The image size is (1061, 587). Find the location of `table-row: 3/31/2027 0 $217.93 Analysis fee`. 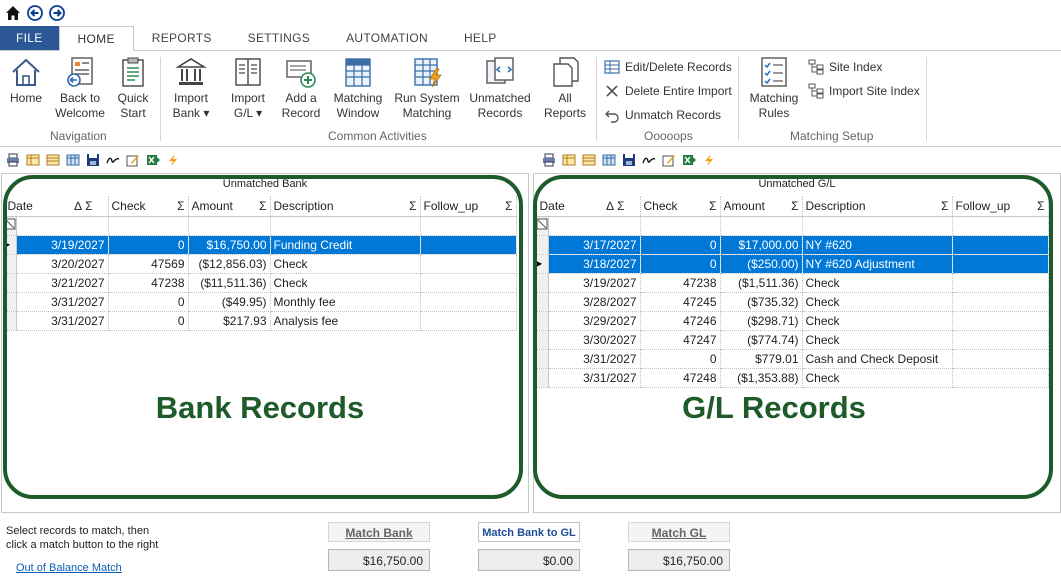

table-row: 3/31/2027 0 $217.93 Analysis fee is located at coordinates (260, 321).